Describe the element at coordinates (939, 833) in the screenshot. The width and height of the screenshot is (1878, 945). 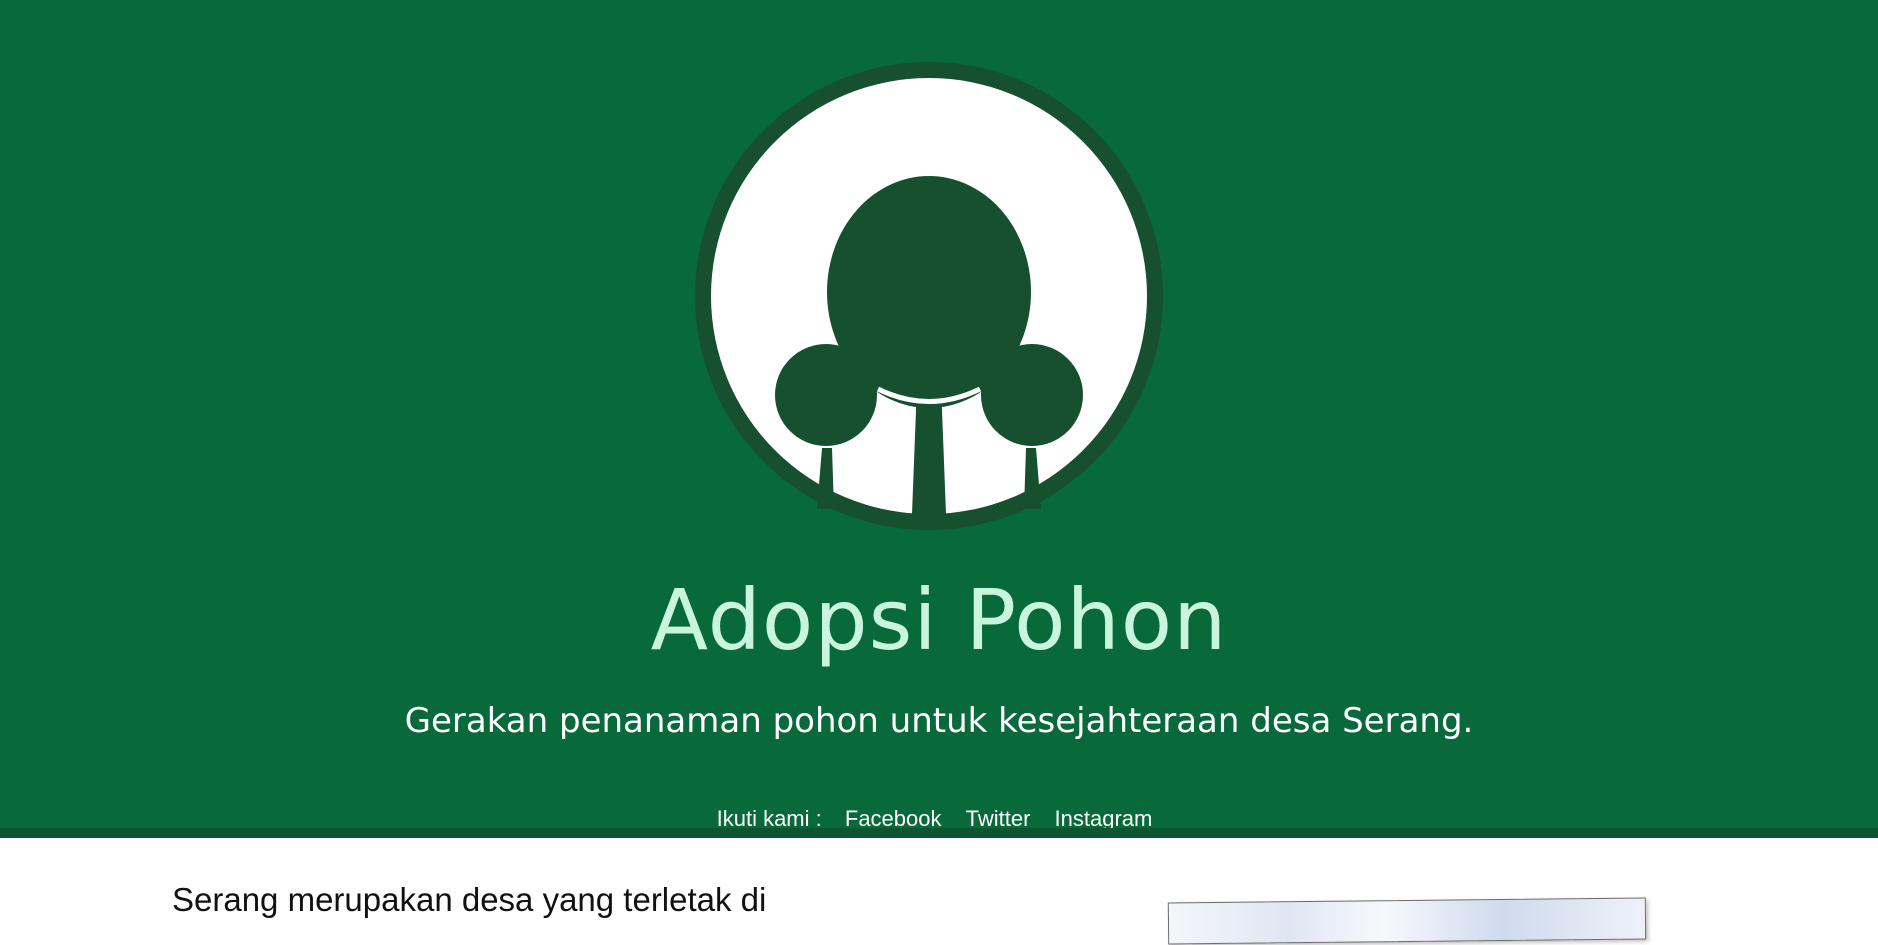
I see `hero-divider` at that location.